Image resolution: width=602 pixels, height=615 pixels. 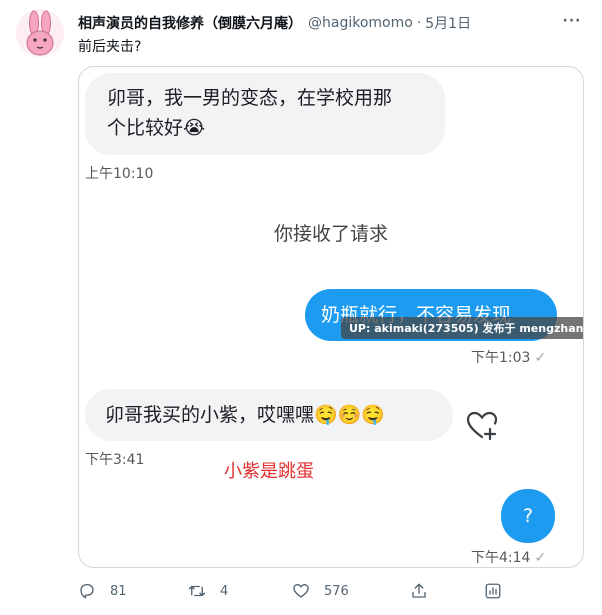 I want to click on chat-bubble-incoming: 卯哥，我一男的变态，在学校用那 个比较好😭, so click(x=265, y=114).